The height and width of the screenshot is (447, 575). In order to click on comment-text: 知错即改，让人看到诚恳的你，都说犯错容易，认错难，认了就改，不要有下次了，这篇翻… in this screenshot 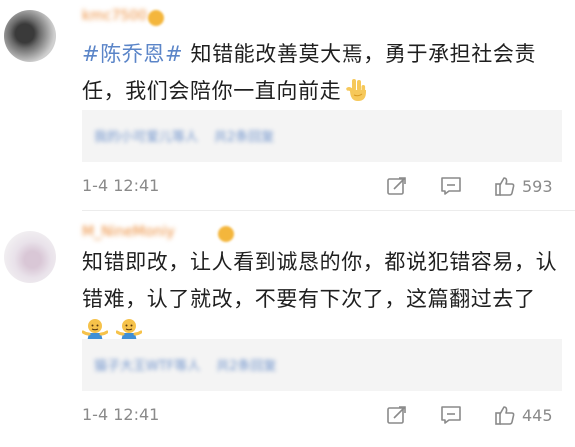, I will do `click(320, 280)`.